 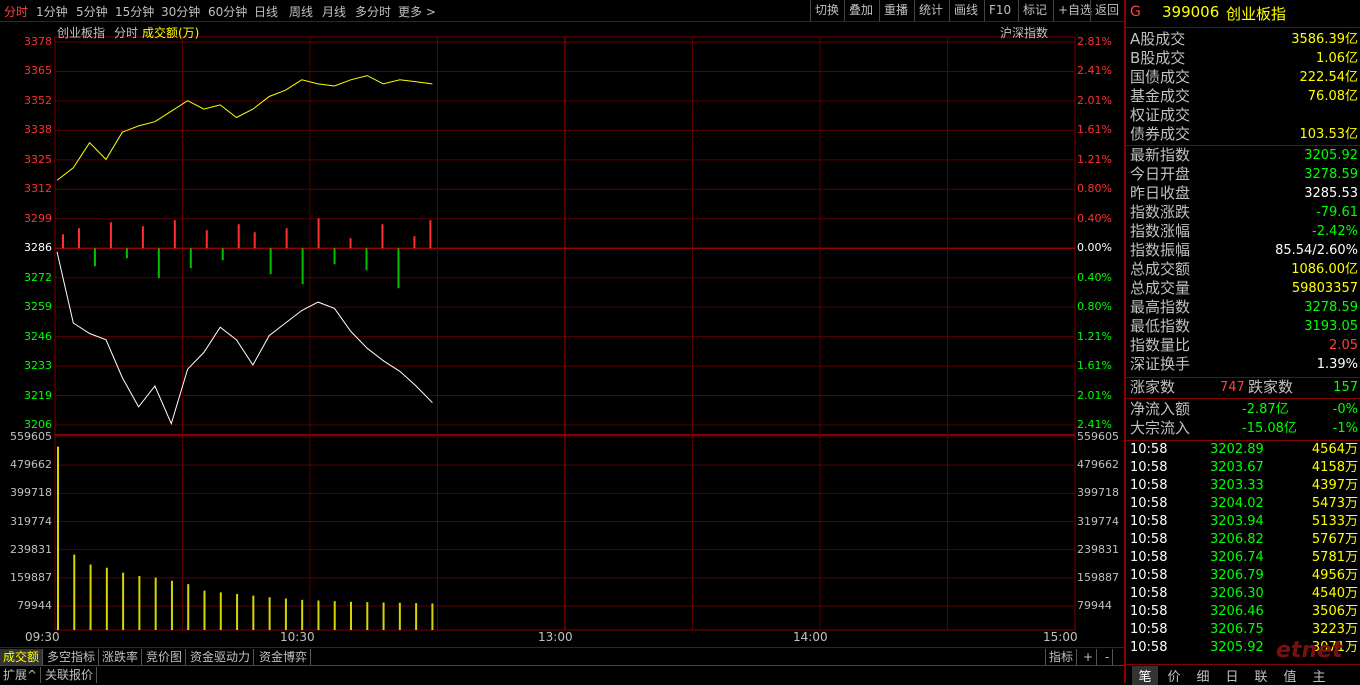 What do you see at coordinates (1324, 269) in the screenshot?
I see `stat-value: 1086.00亿` at bounding box center [1324, 269].